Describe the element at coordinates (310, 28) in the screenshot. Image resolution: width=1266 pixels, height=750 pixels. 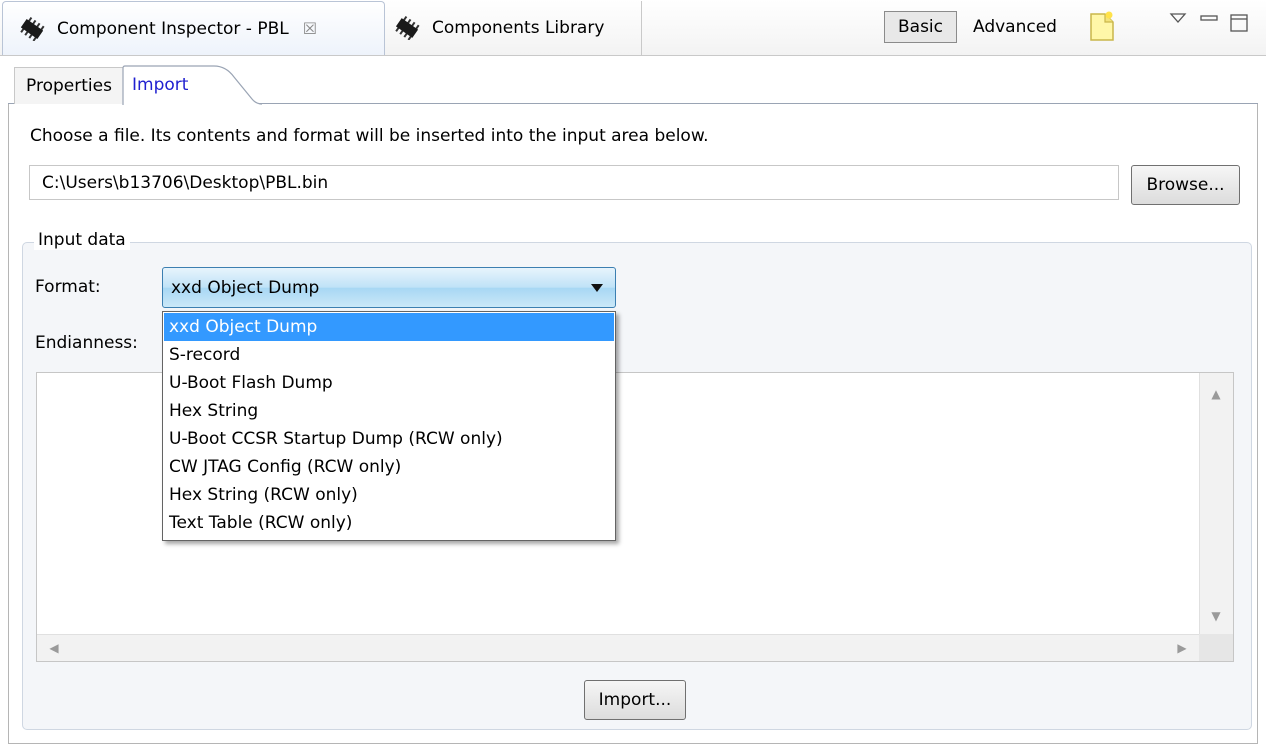
I see `close-icon: ☒` at that location.